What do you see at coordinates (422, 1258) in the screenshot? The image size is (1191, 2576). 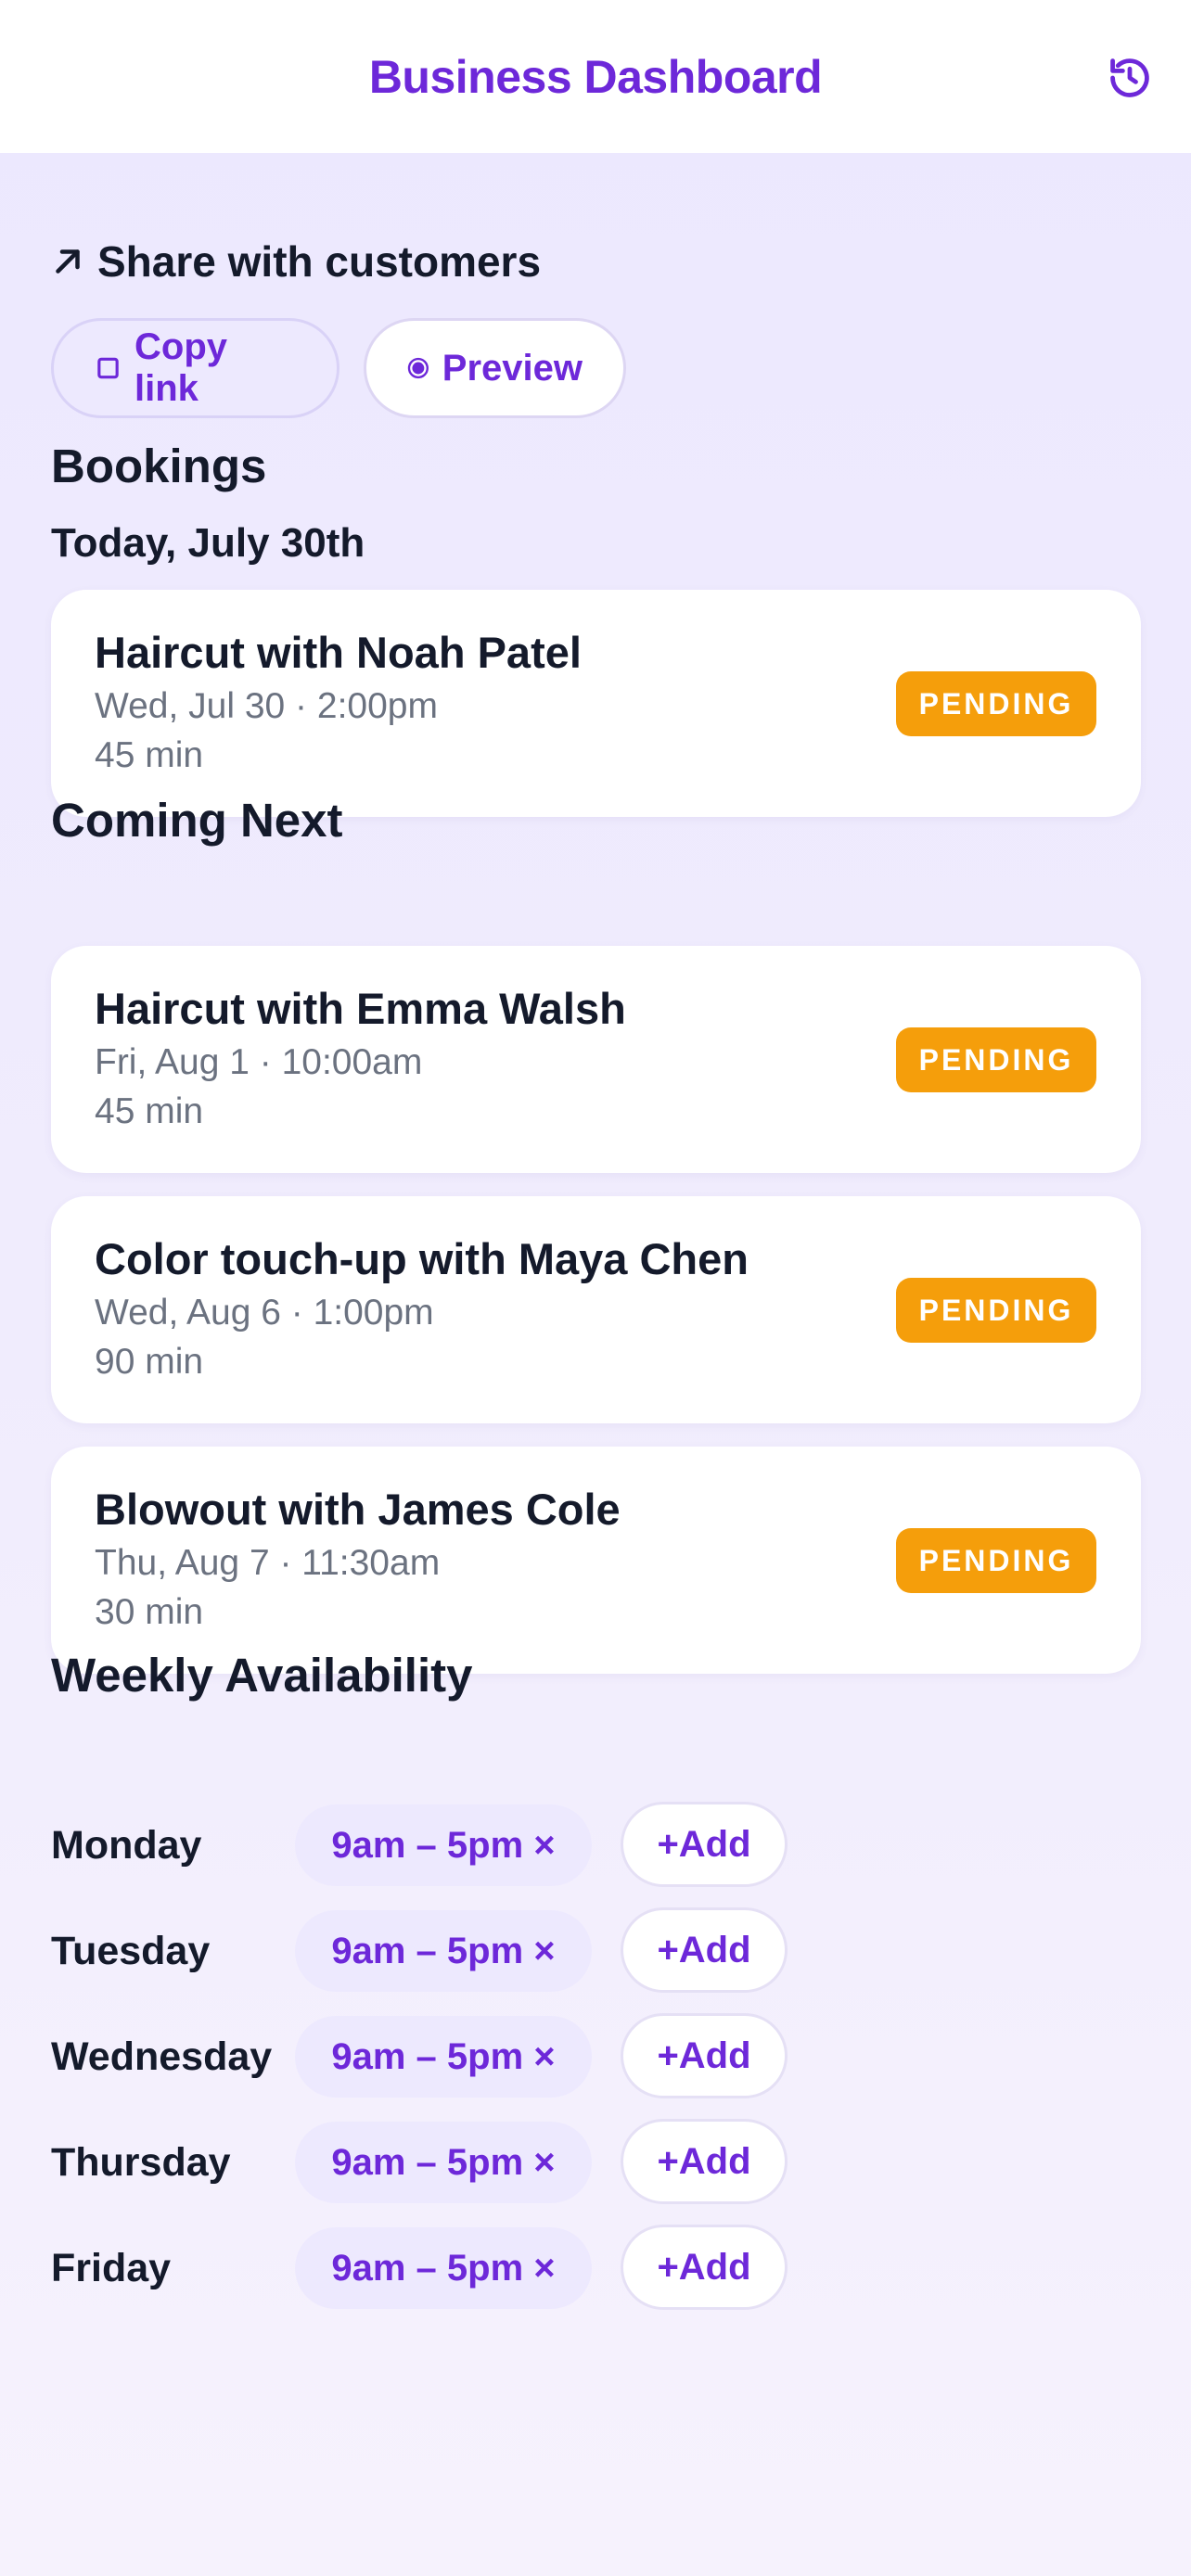 I see `booking-title: Color touch-up with Maya Chen` at bounding box center [422, 1258].